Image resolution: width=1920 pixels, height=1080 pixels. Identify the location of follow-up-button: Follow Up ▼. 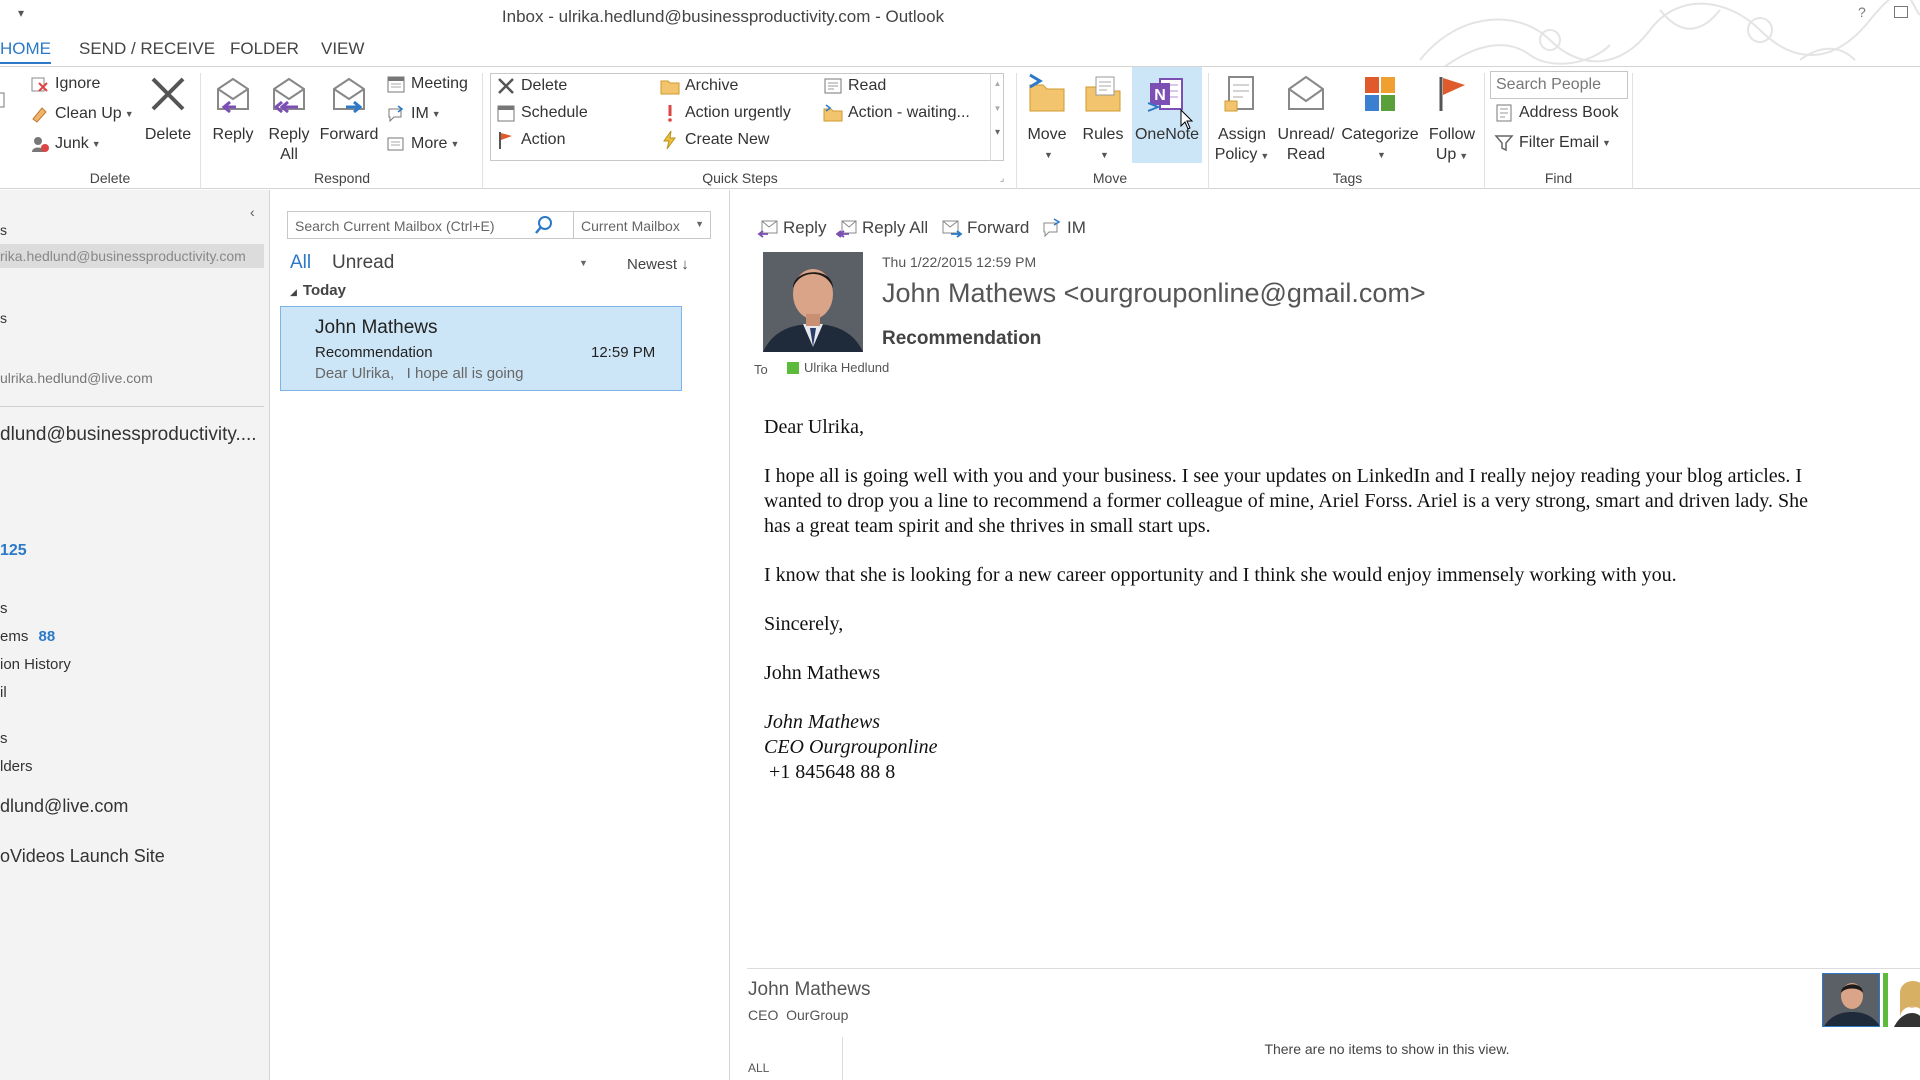
(1452, 119).